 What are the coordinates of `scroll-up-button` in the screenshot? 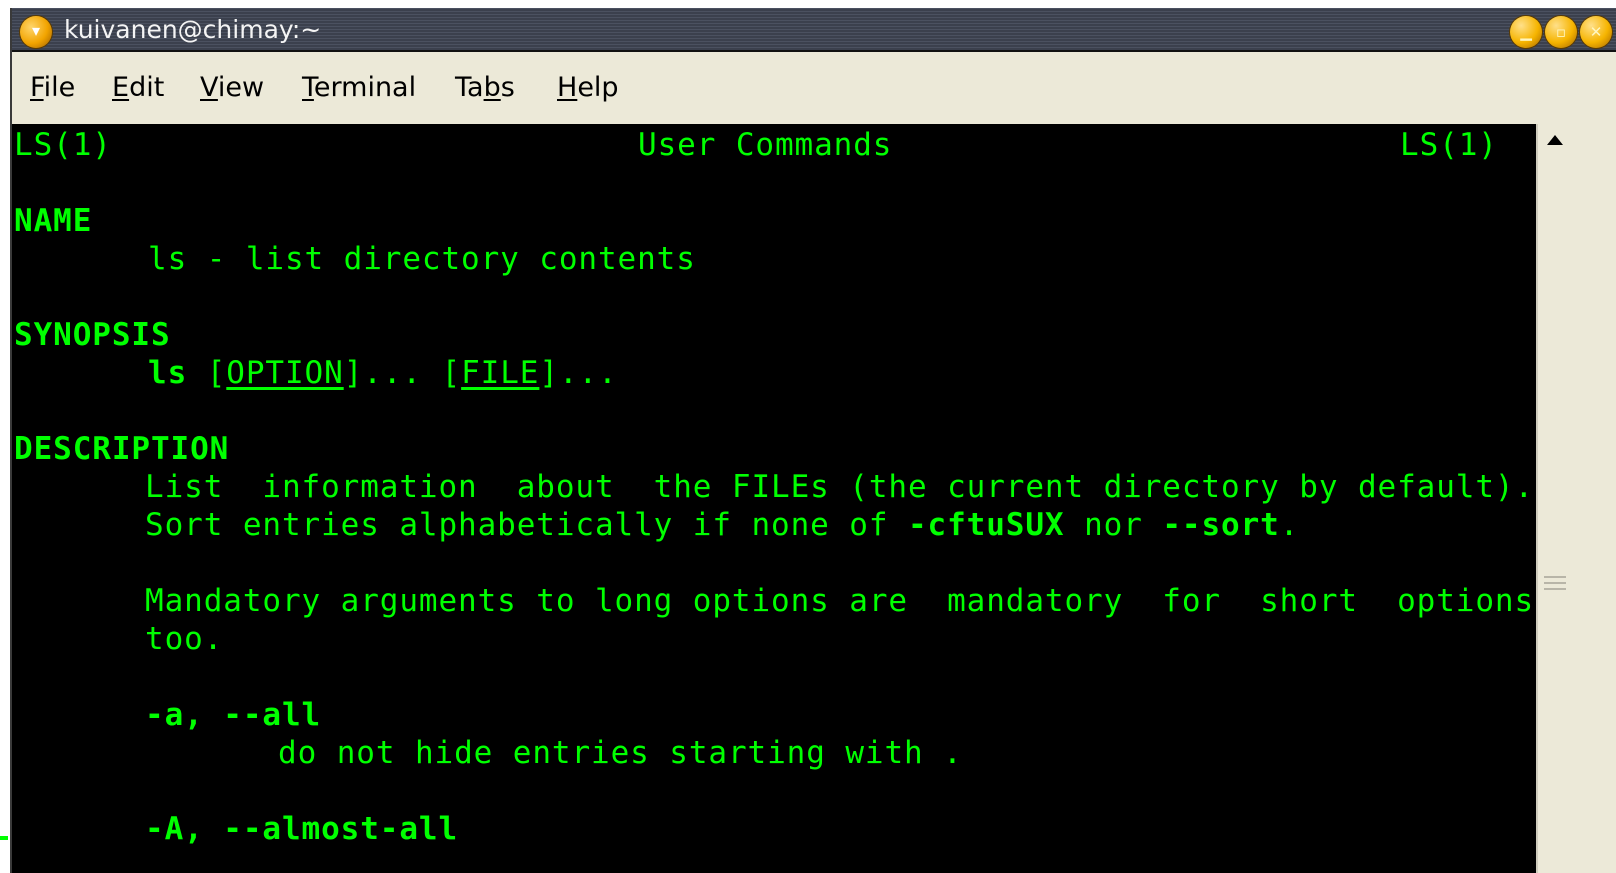 It's located at (1555, 143).